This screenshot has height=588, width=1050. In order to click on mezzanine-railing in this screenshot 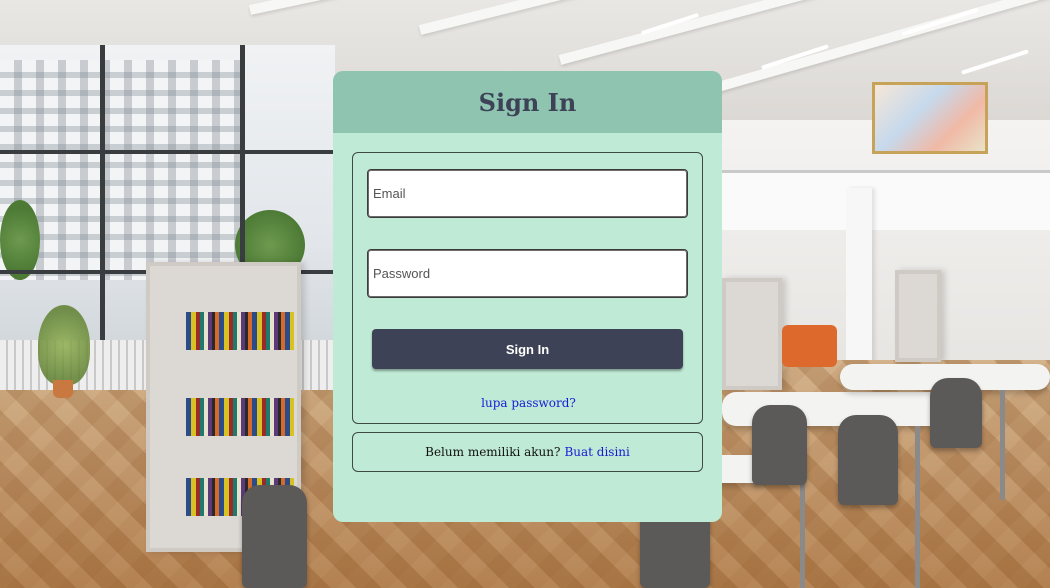, I will do `click(885, 200)`.